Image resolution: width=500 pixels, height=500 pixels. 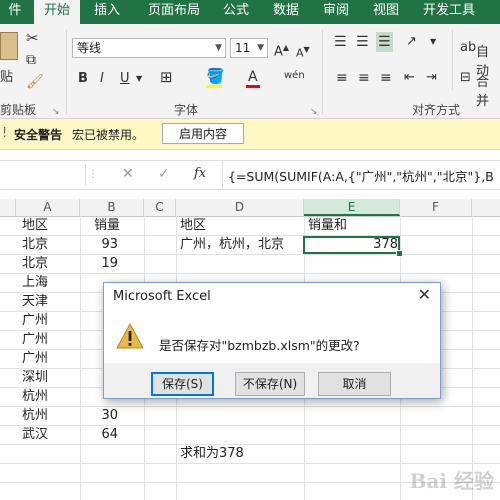 I want to click on merge-icon: ⊟, so click(x=465, y=78).